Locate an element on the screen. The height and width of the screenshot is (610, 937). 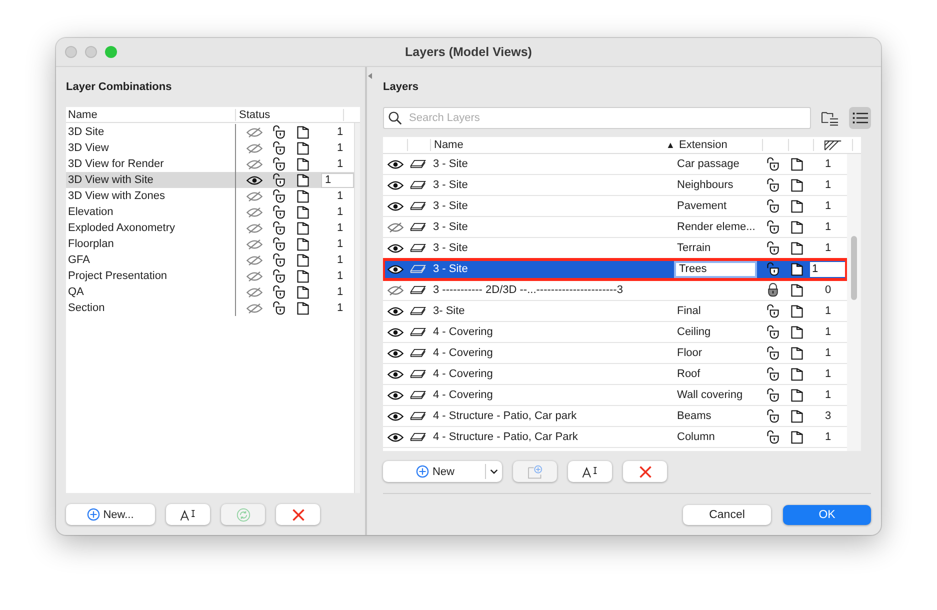
chevron-down-icon is located at coordinates (494, 471).